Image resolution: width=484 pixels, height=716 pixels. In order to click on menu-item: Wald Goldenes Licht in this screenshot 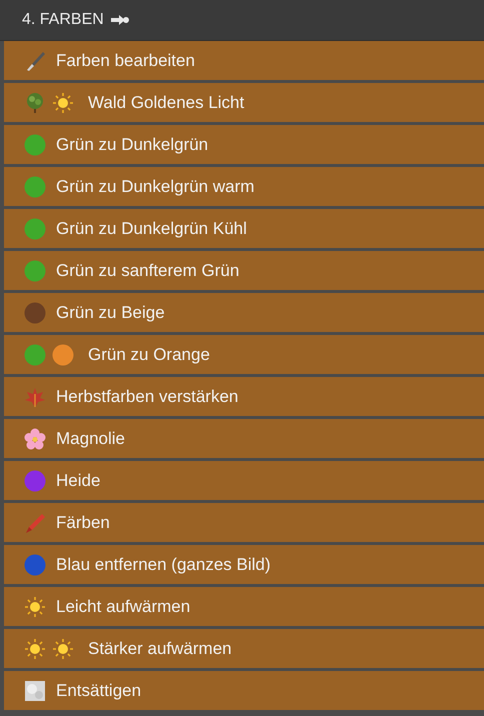, I will do `click(244, 102)`.